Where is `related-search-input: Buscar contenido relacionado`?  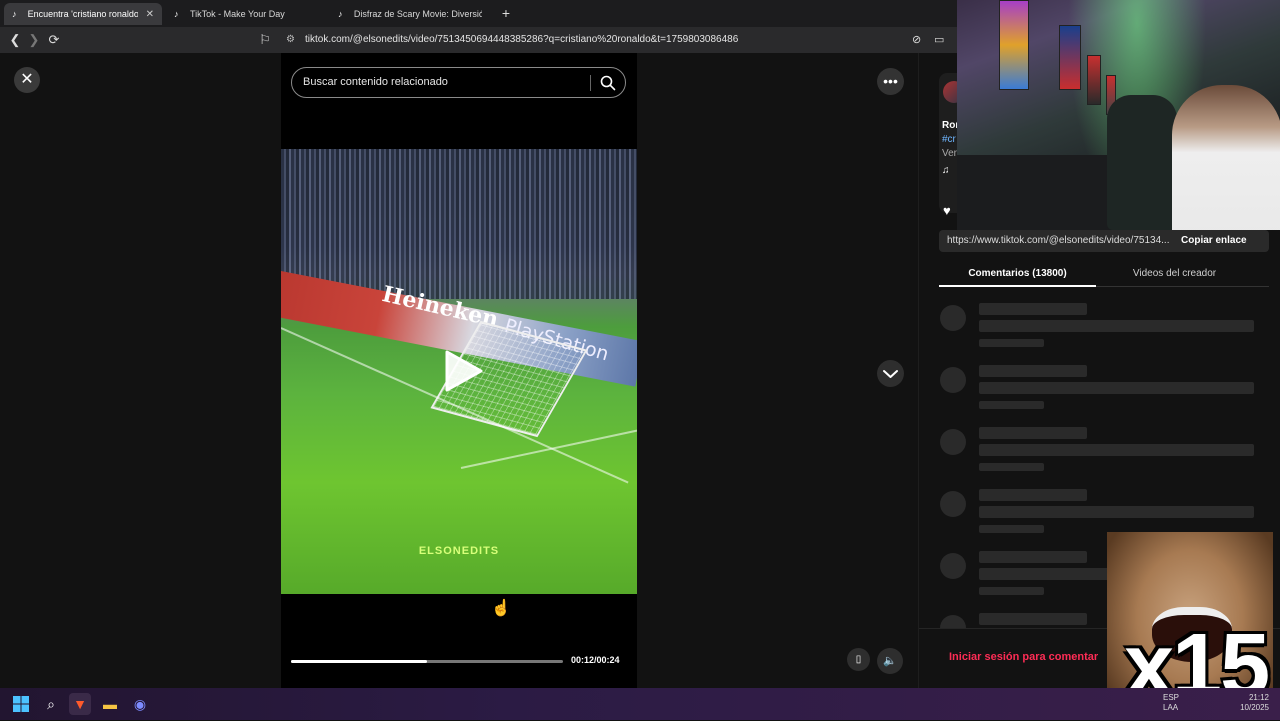
related-search-input: Buscar contenido relacionado is located at coordinates (458, 82).